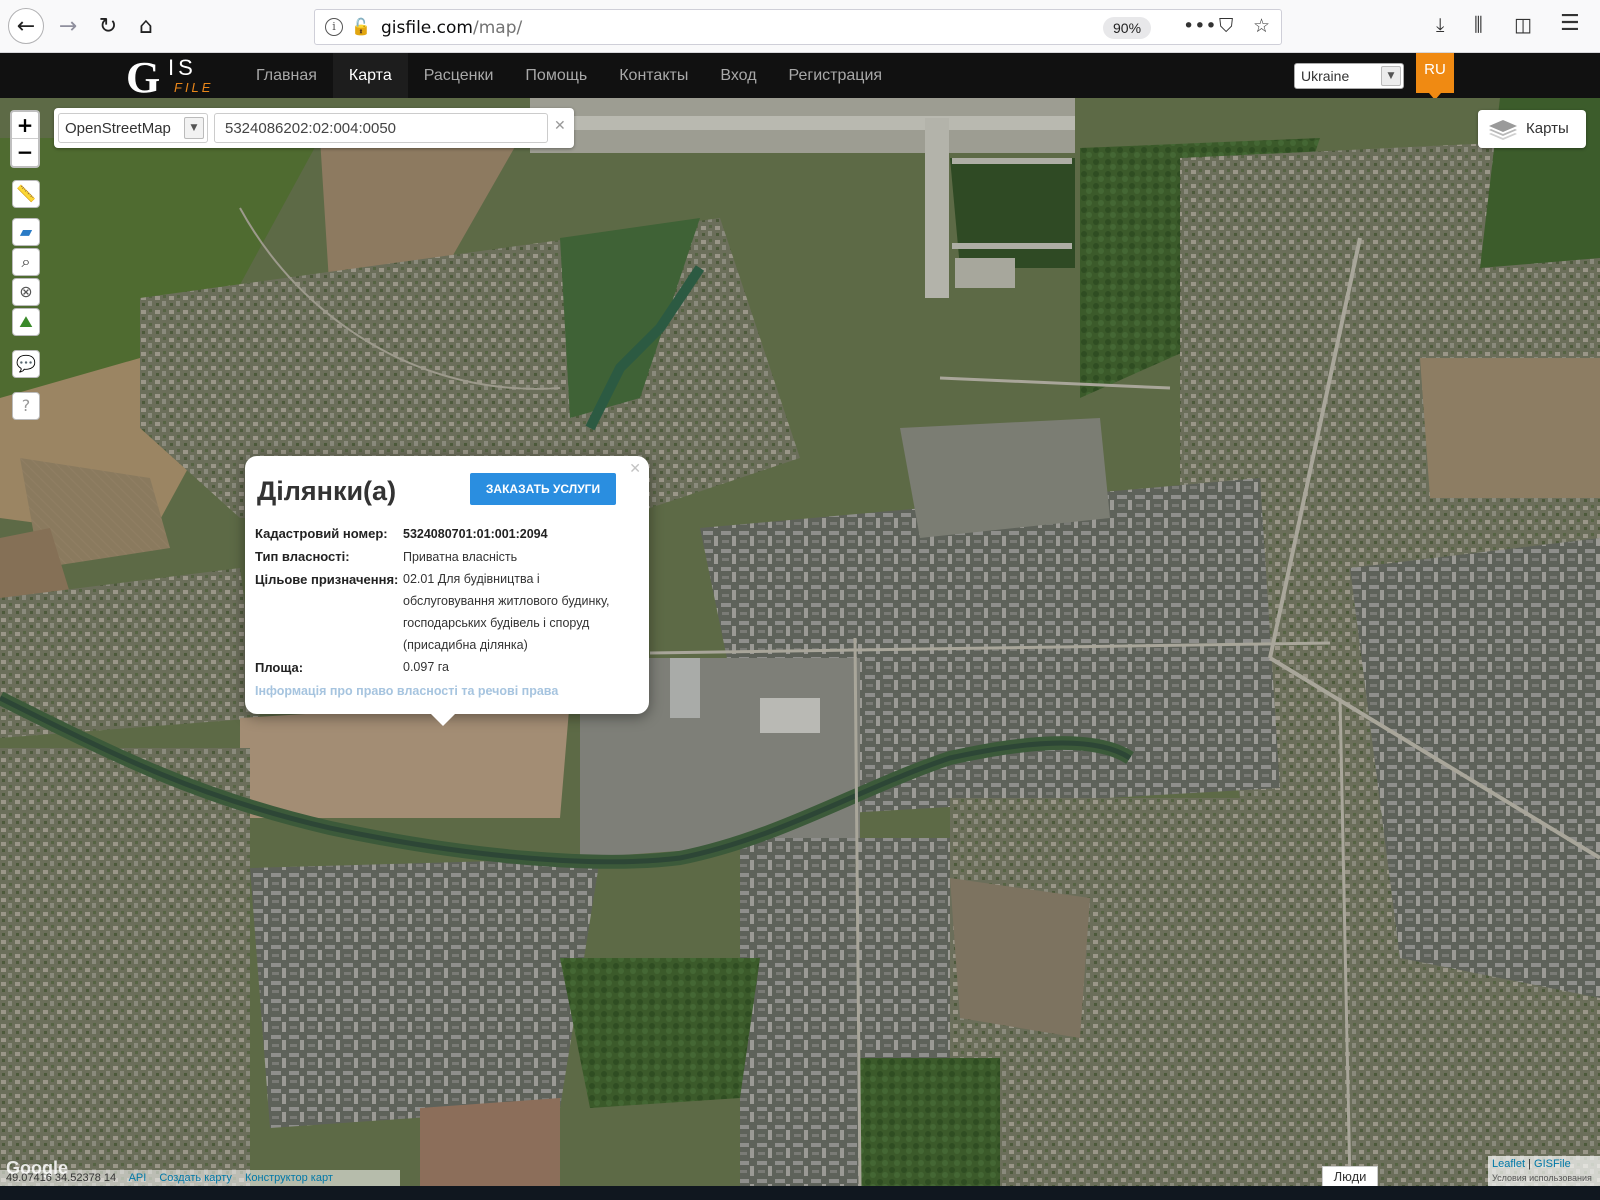 The height and width of the screenshot is (1200, 1600). I want to click on library-icon: ⫼, so click(1478, 25).